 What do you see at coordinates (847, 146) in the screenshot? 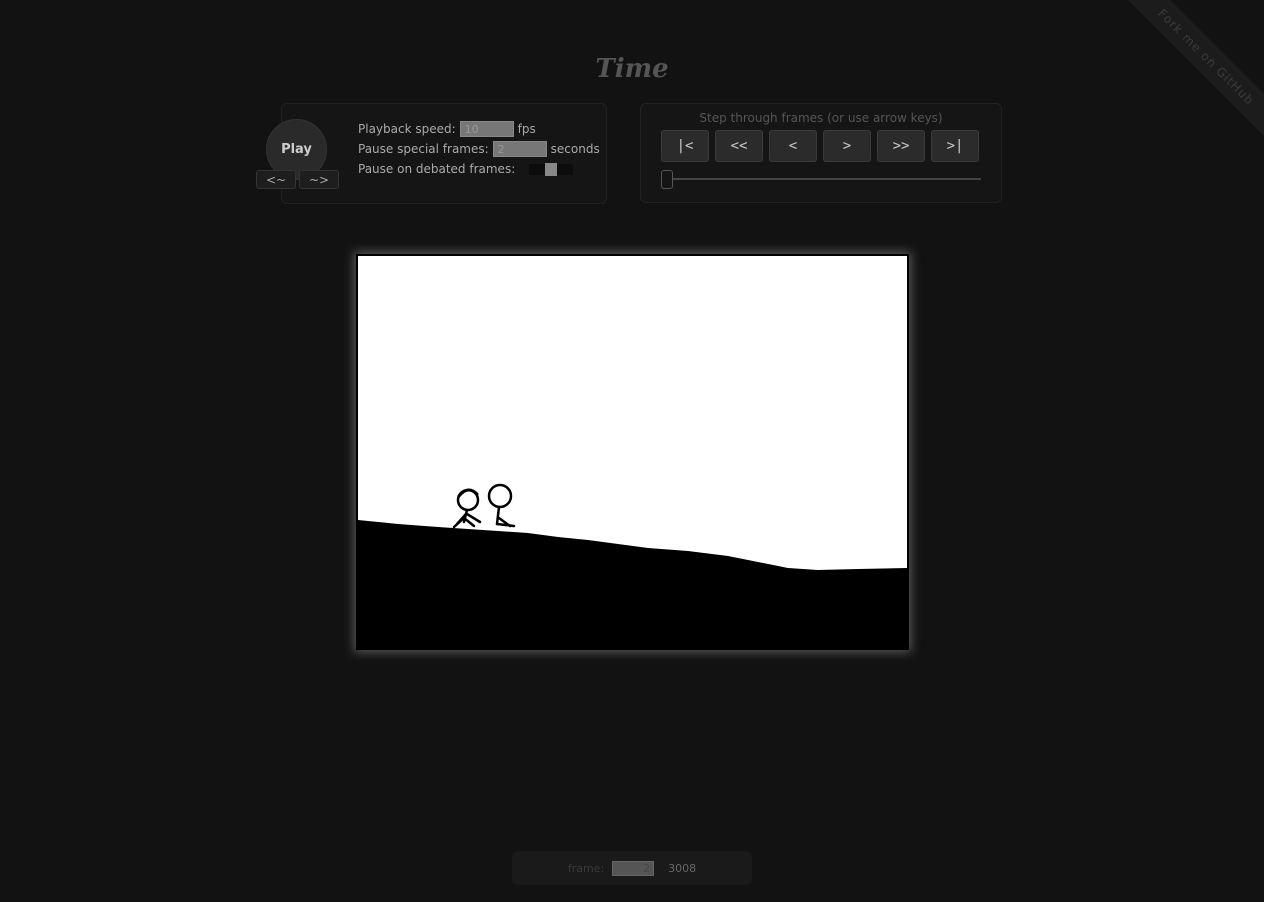
I see `next-frame-button: >` at bounding box center [847, 146].